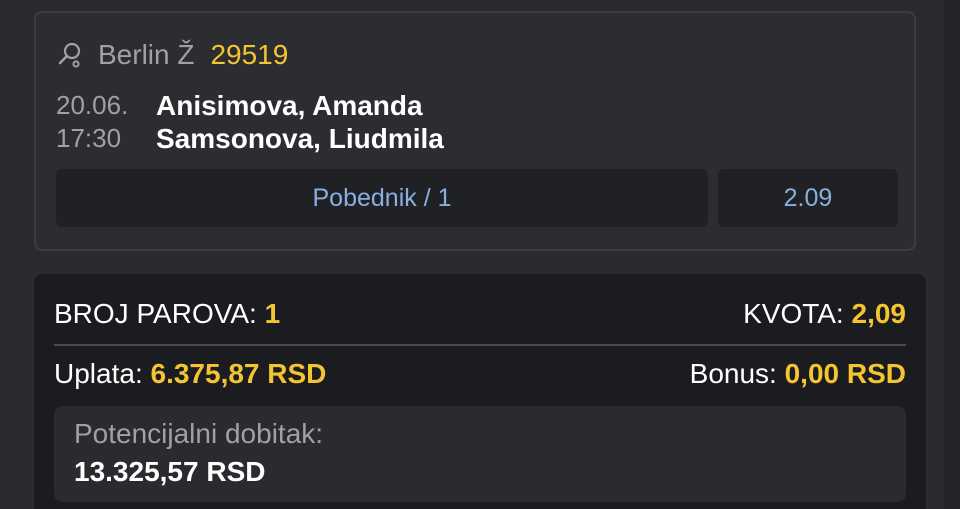 This screenshot has width=960, height=509. Describe the element at coordinates (70, 55) in the screenshot. I see `tennis-icon` at that location.